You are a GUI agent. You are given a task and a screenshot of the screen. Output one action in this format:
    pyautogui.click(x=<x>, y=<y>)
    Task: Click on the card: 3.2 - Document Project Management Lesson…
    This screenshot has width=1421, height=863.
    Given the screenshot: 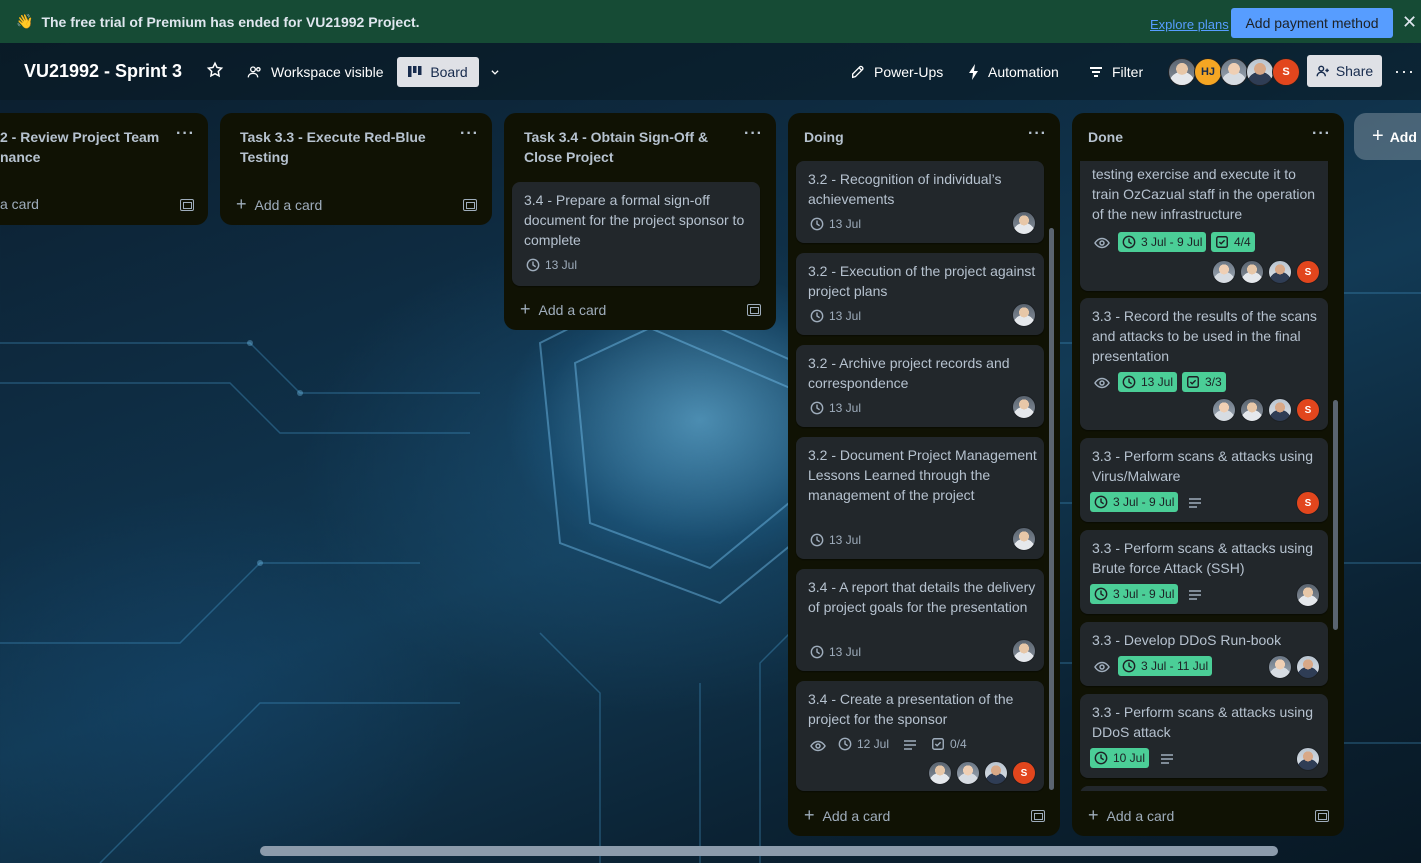 What is the action you would take?
    pyautogui.click(x=920, y=498)
    